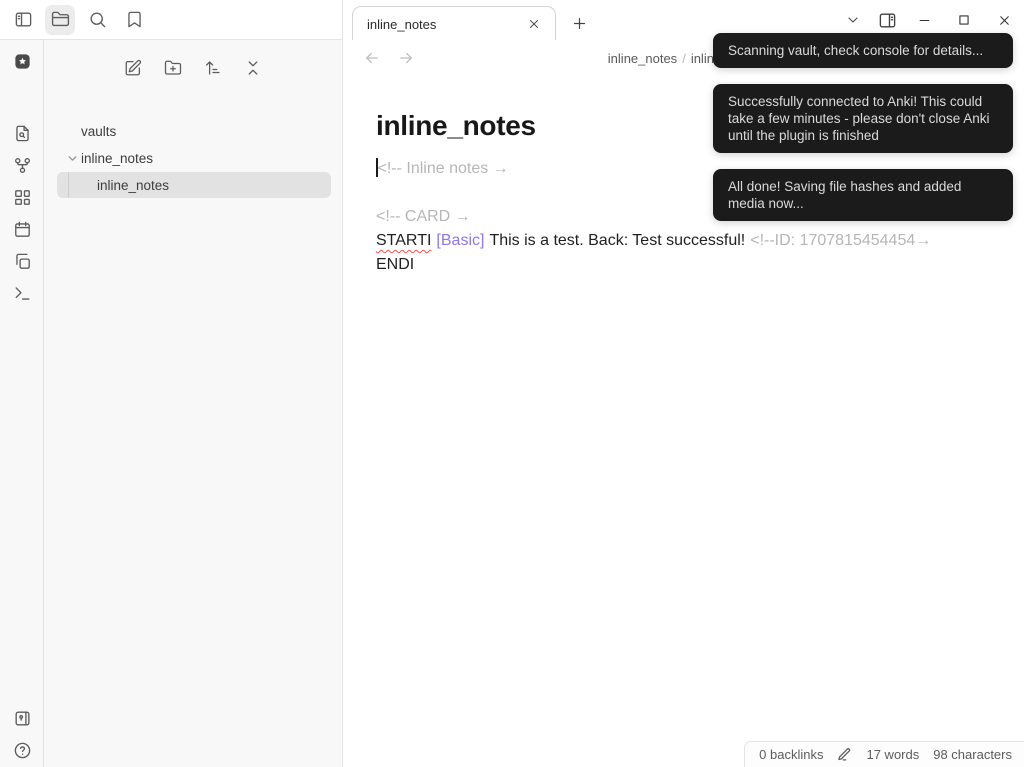  I want to click on ribbon-help-button, so click(22, 750).